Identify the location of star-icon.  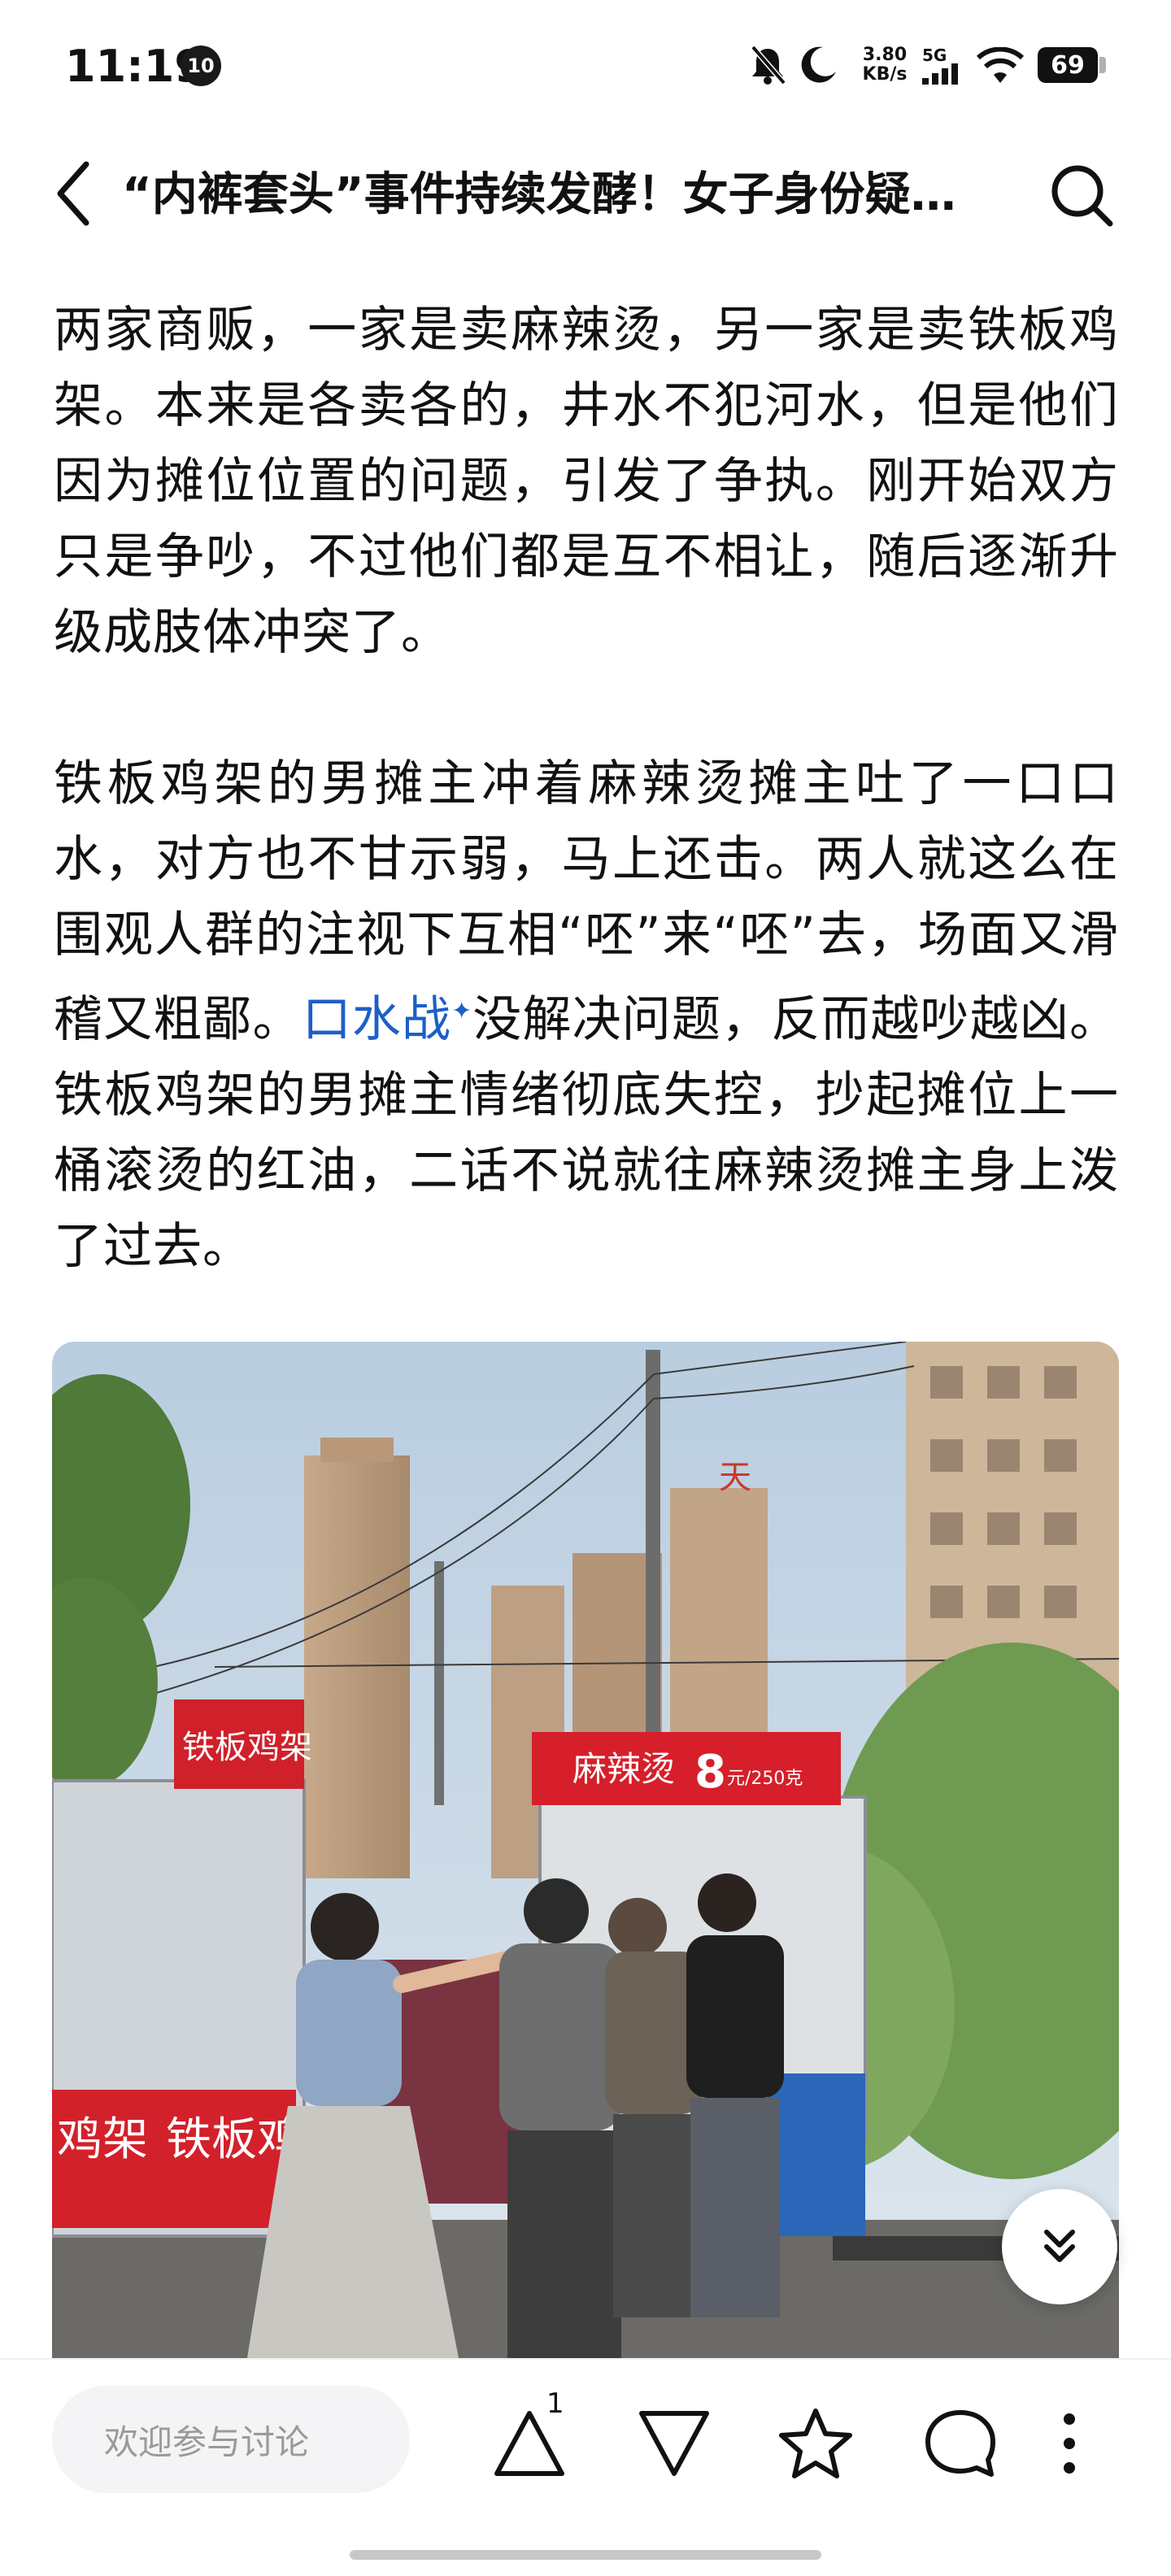
(816, 2445).